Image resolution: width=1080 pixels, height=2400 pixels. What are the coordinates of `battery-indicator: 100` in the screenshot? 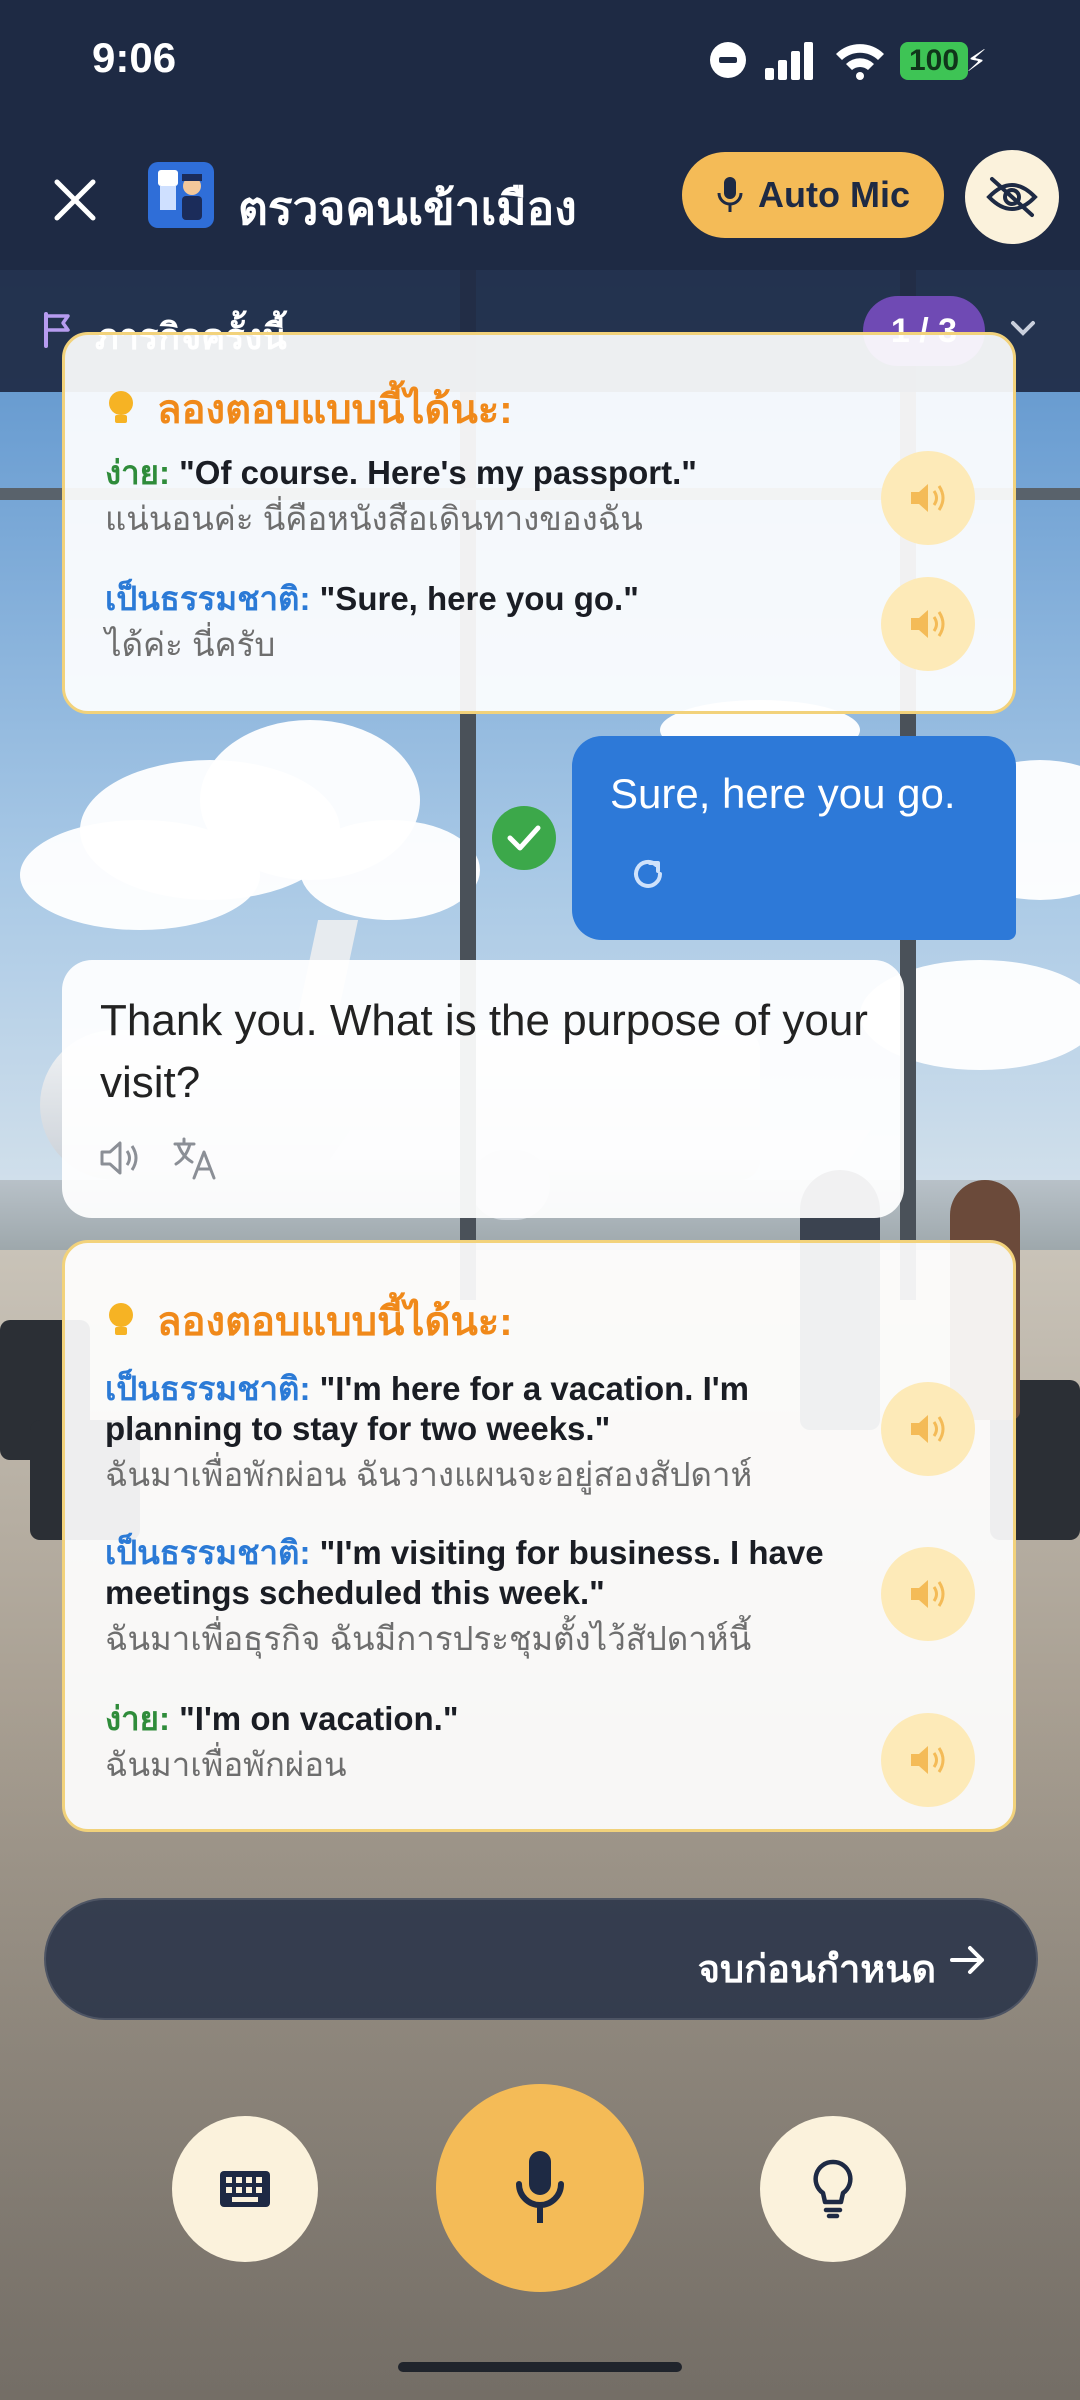 It's located at (934, 61).